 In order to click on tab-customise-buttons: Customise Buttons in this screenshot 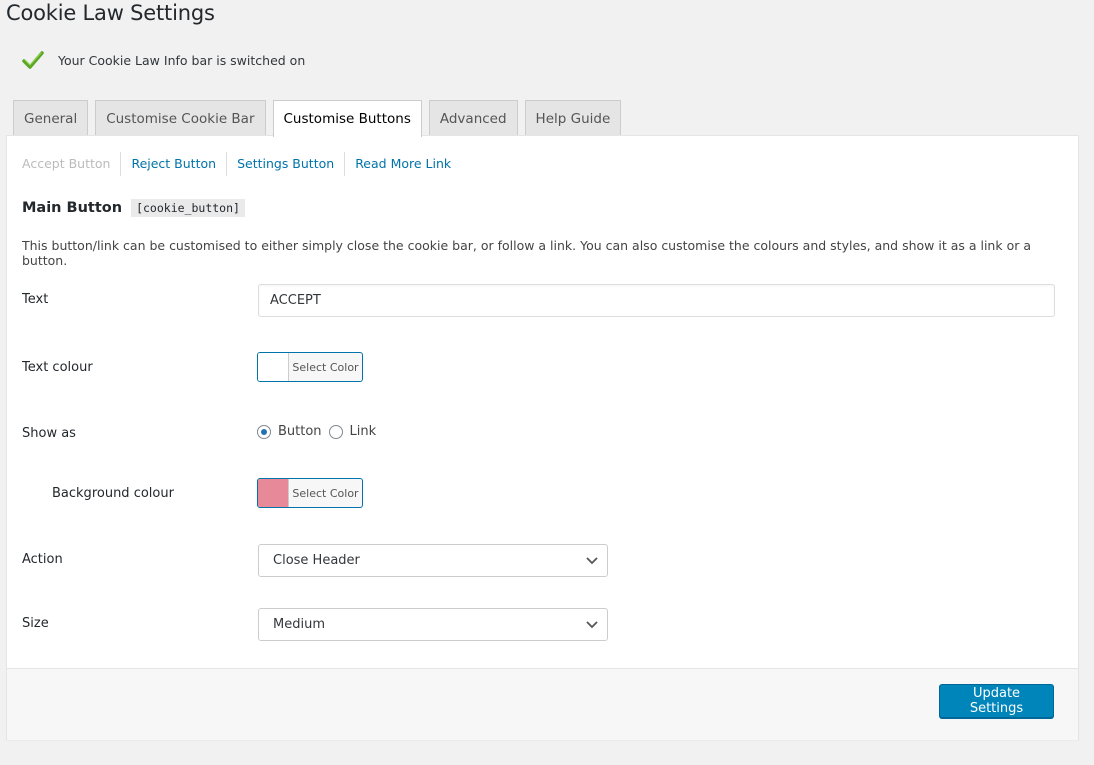, I will do `click(347, 118)`.